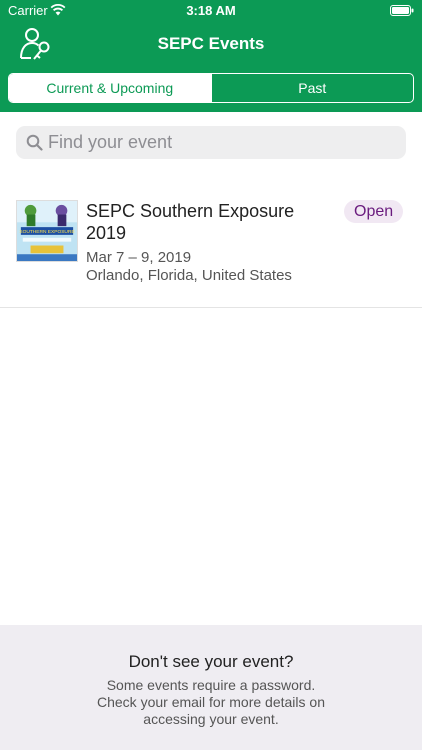 The width and height of the screenshot is (422, 750). I want to click on status-time: 3:18 AM, so click(211, 10).